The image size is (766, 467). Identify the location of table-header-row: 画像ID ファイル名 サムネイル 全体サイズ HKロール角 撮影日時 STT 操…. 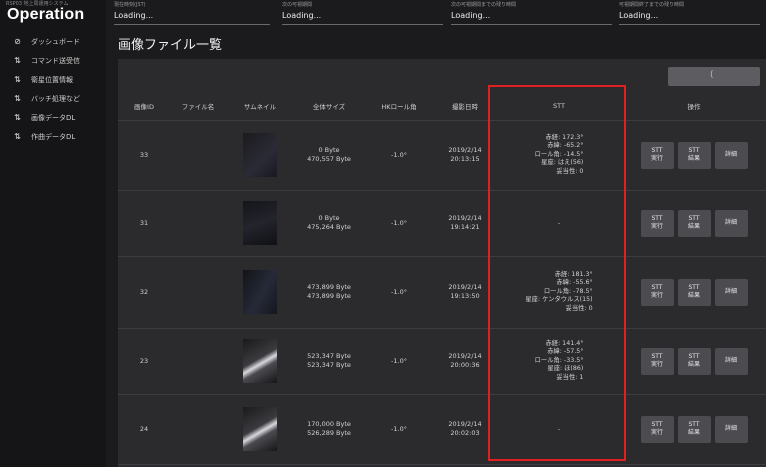
(442, 106).